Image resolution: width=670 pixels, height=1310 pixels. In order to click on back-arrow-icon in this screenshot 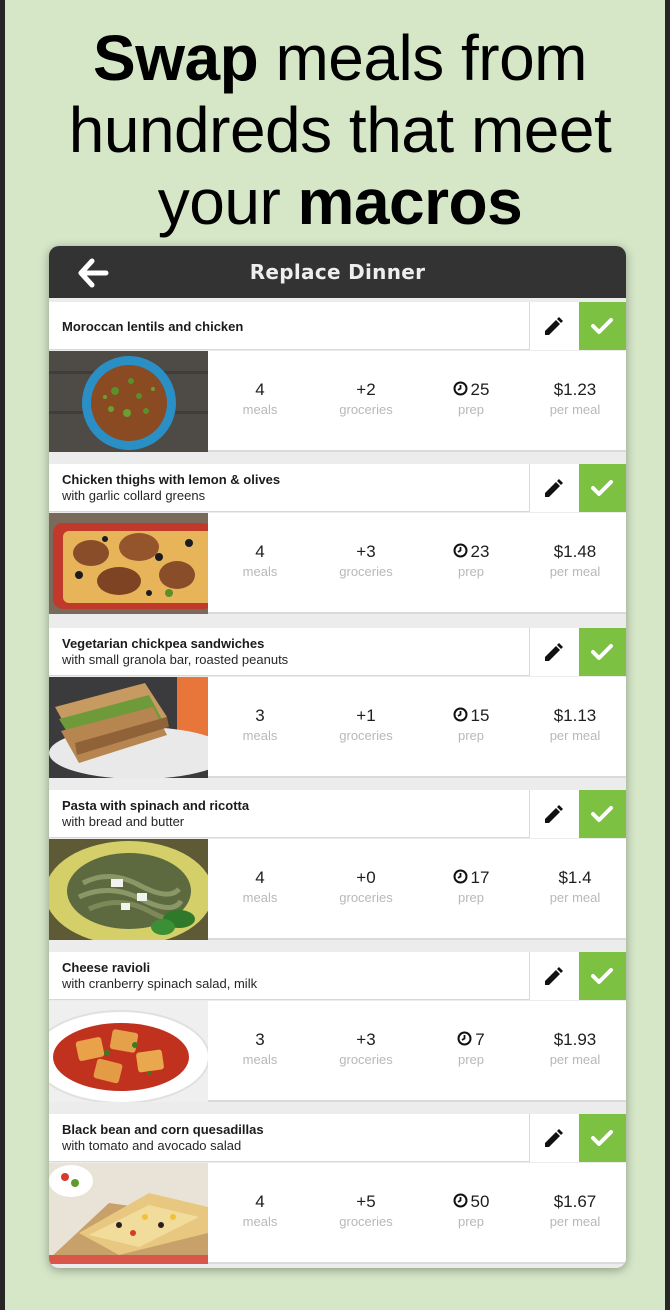, I will do `click(93, 273)`.